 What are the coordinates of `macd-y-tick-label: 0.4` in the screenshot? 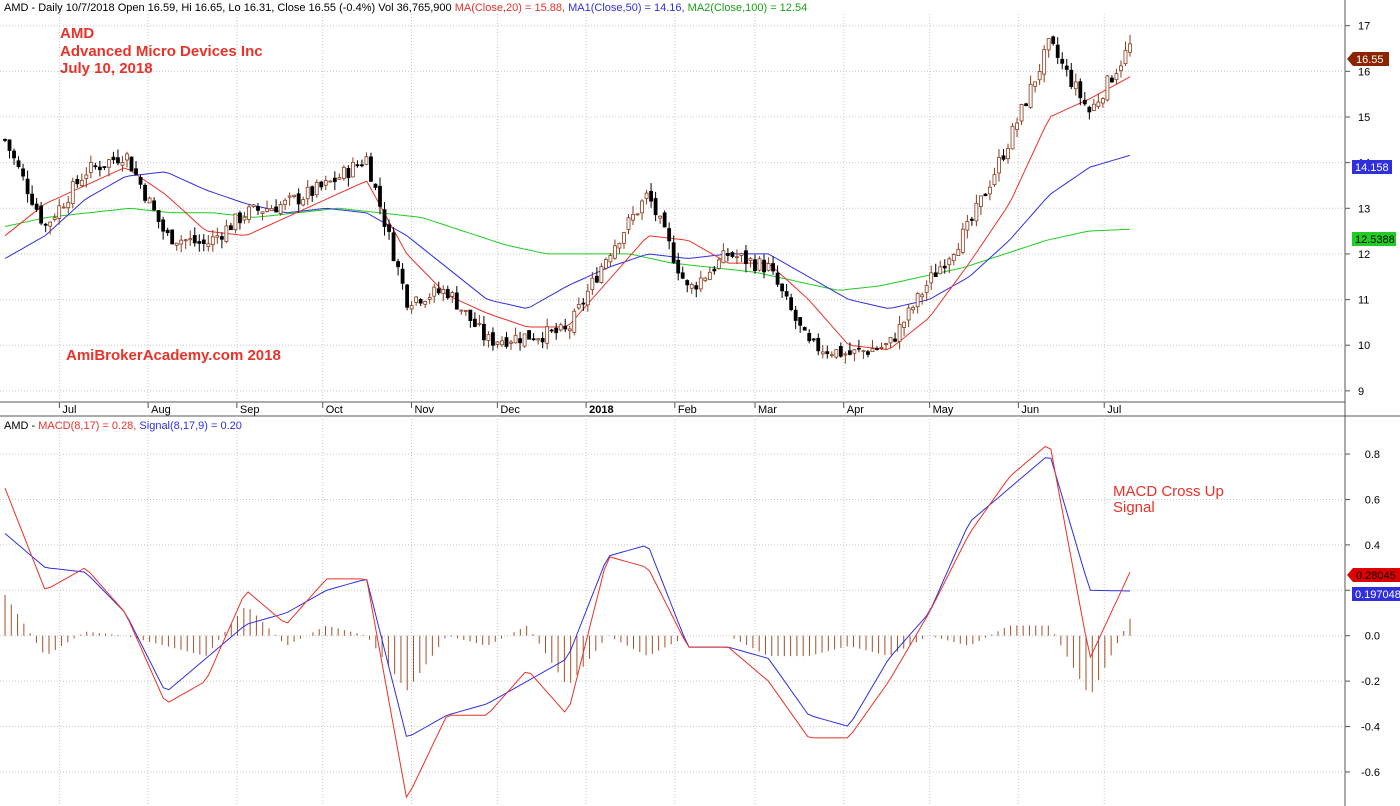 It's located at (1372, 546).